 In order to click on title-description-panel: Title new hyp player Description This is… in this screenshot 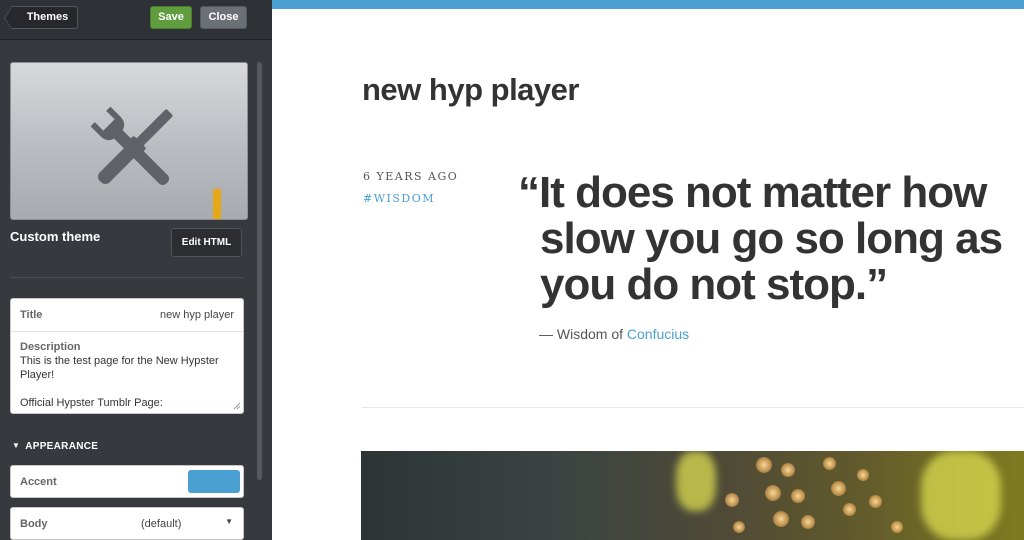, I will do `click(127, 356)`.